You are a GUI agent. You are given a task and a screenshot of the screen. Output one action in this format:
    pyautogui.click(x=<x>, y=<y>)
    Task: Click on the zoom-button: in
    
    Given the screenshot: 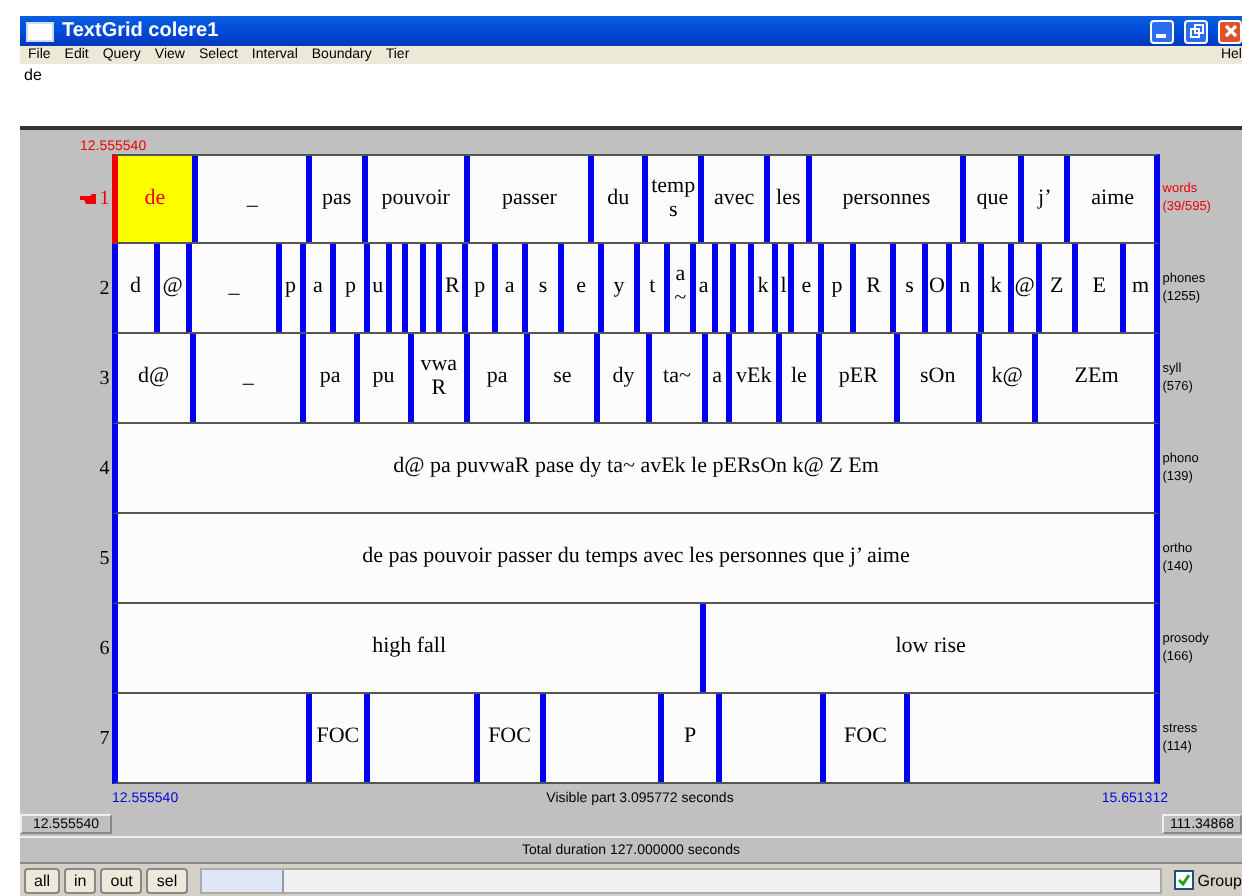 What is the action you would take?
    pyautogui.click(x=80, y=880)
    